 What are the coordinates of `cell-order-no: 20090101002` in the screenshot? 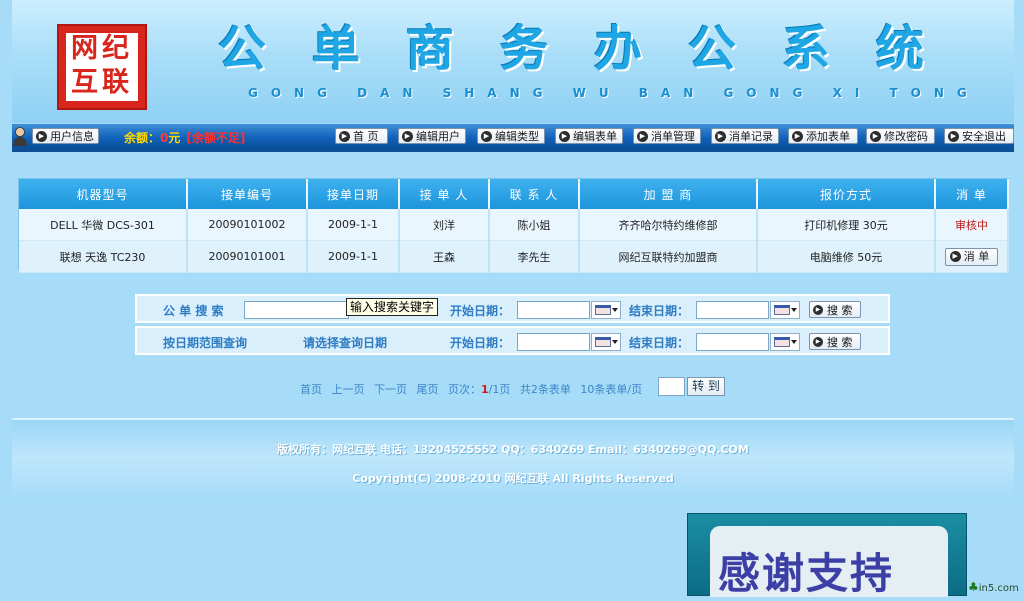 It's located at (247, 225).